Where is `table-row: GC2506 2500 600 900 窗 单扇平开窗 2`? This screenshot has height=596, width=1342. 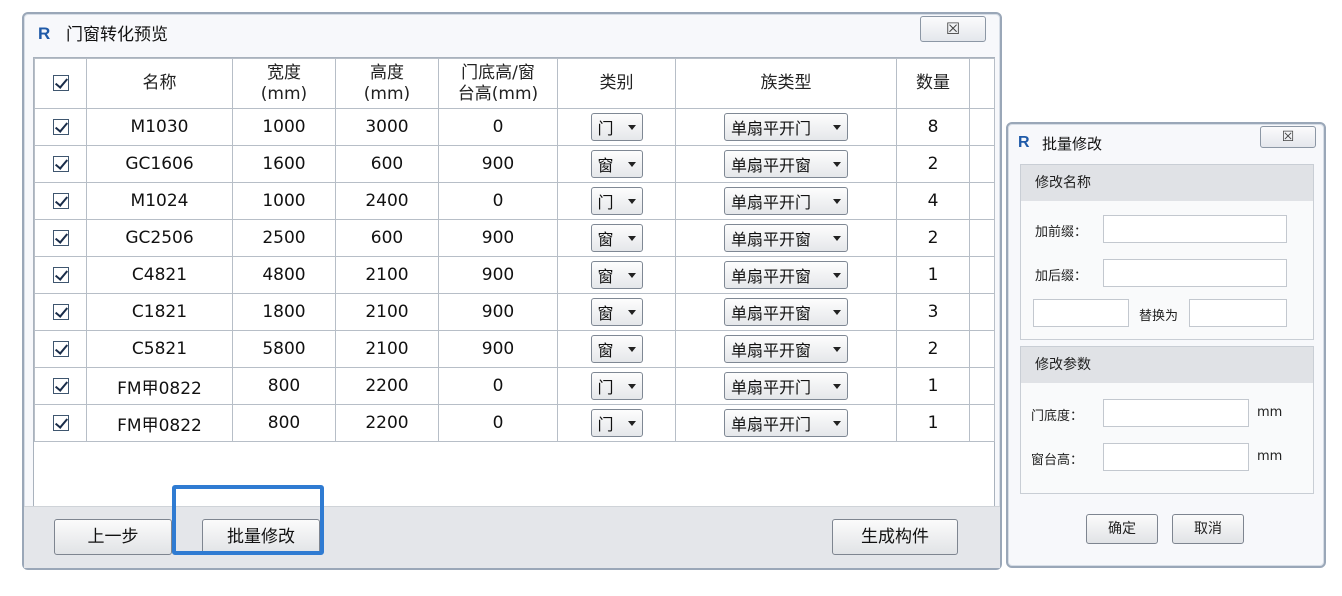 table-row: GC2506 2500 600 900 窗 单扇平开窗 2 is located at coordinates (514, 238).